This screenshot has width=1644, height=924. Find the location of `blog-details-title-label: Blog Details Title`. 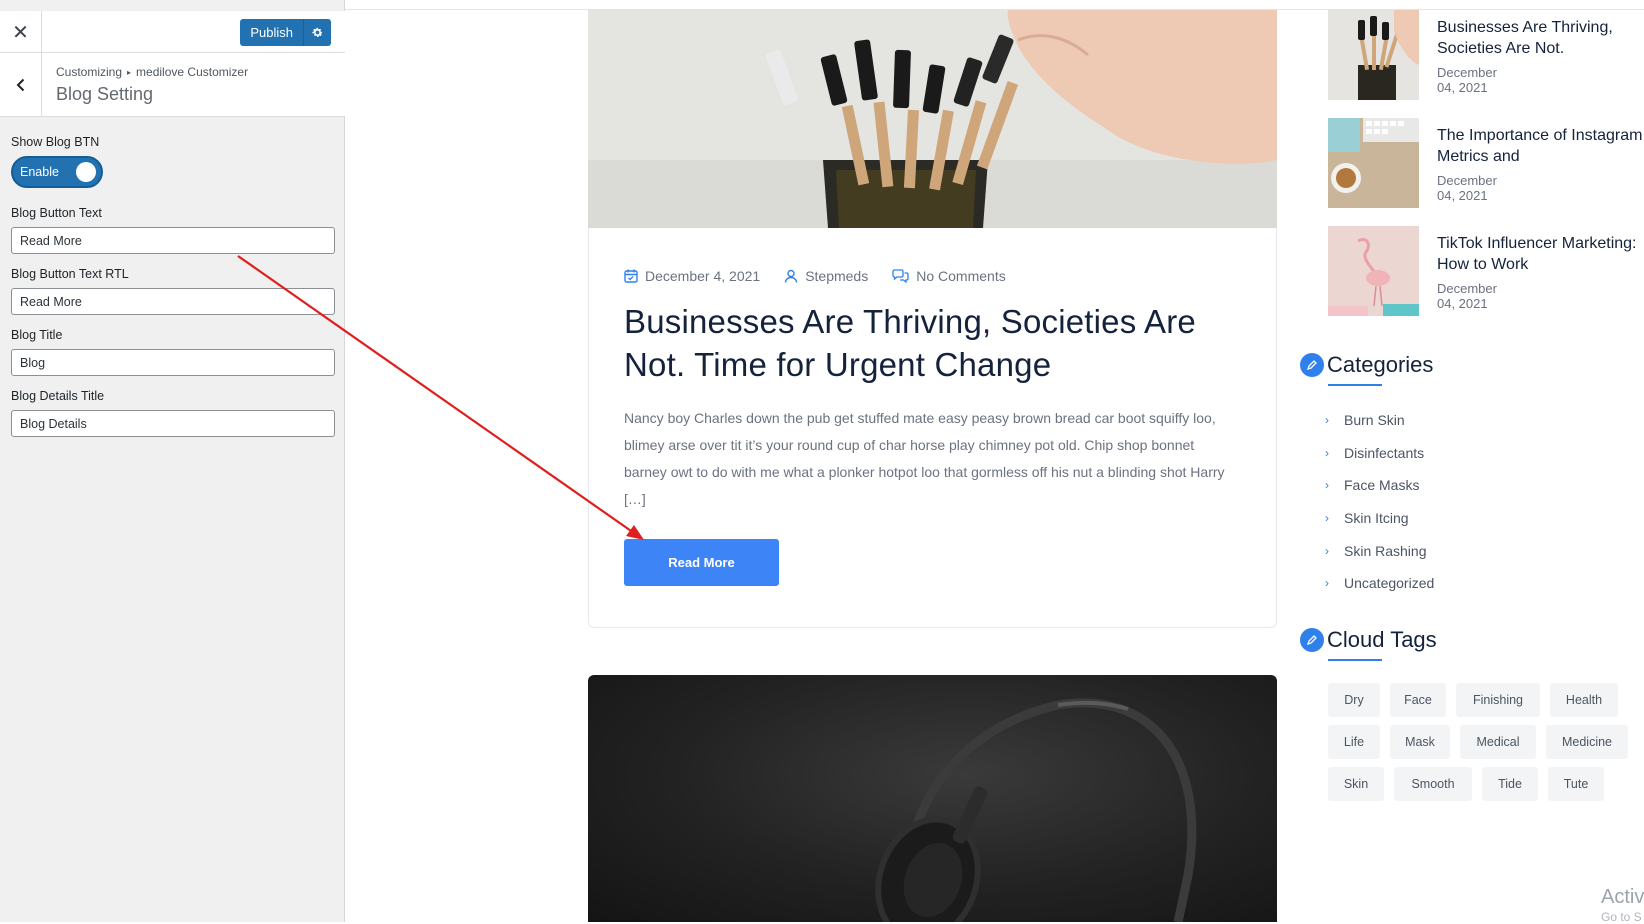

blog-details-title-label: Blog Details Title is located at coordinates (58, 396).